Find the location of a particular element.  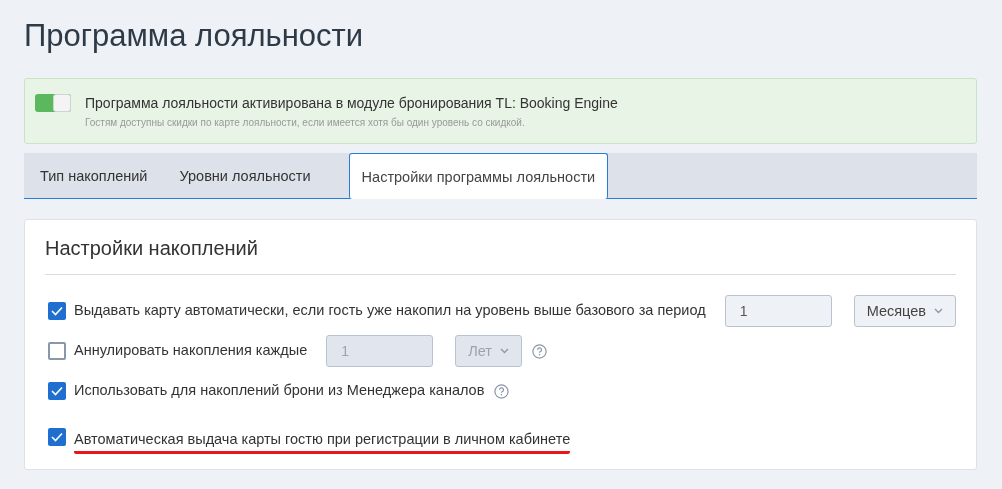

toggle-switch is located at coordinates (53, 103).